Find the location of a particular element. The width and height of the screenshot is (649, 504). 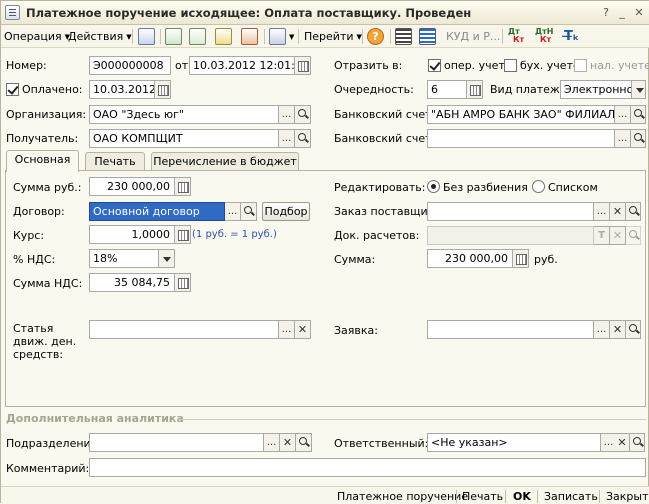

buh-accounting-checkbox is located at coordinates (510, 65).